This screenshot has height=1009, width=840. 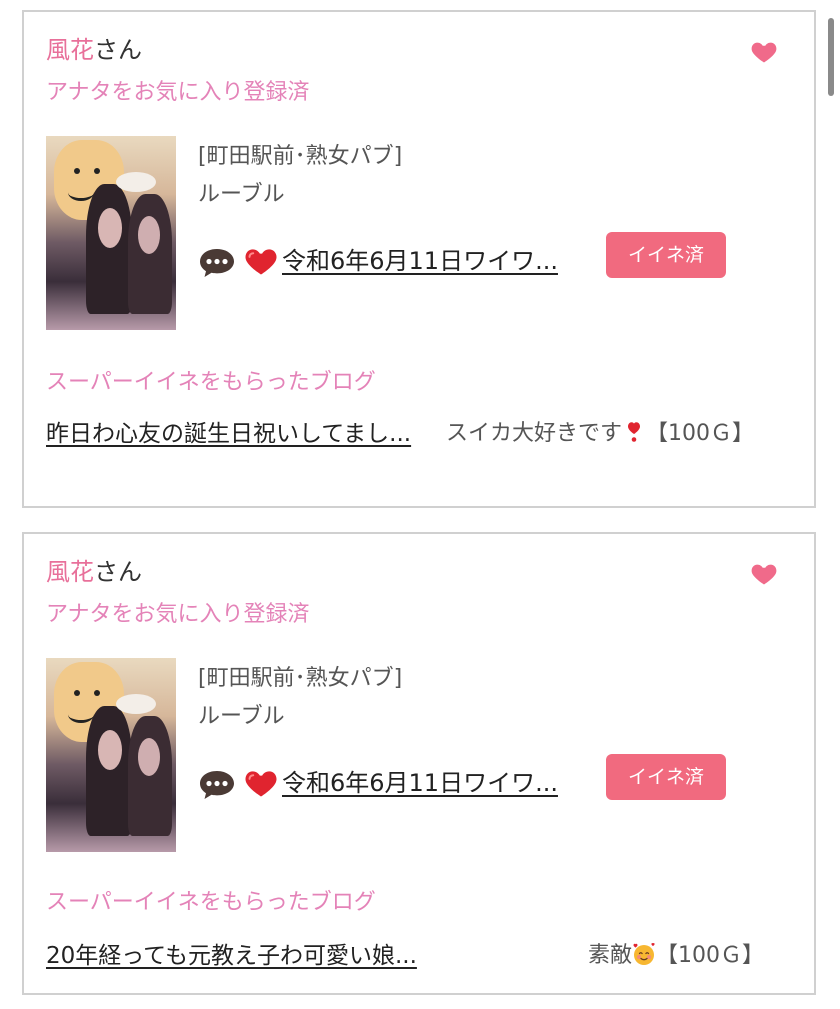 I want to click on blog-comment: 素敵 【100Ｇ】, so click(x=676, y=956).